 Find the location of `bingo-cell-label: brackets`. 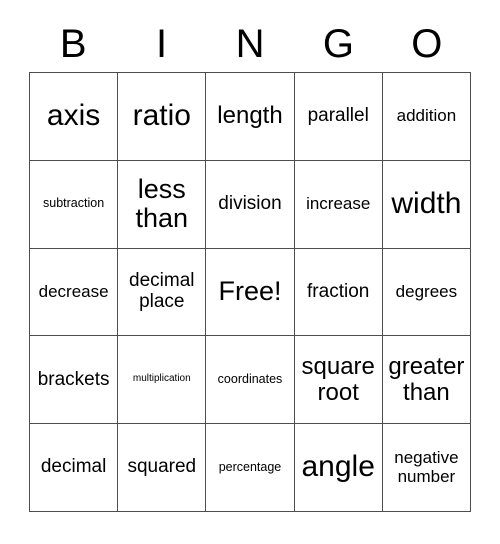

bingo-cell-label: brackets is located at coordinates (73, 379).